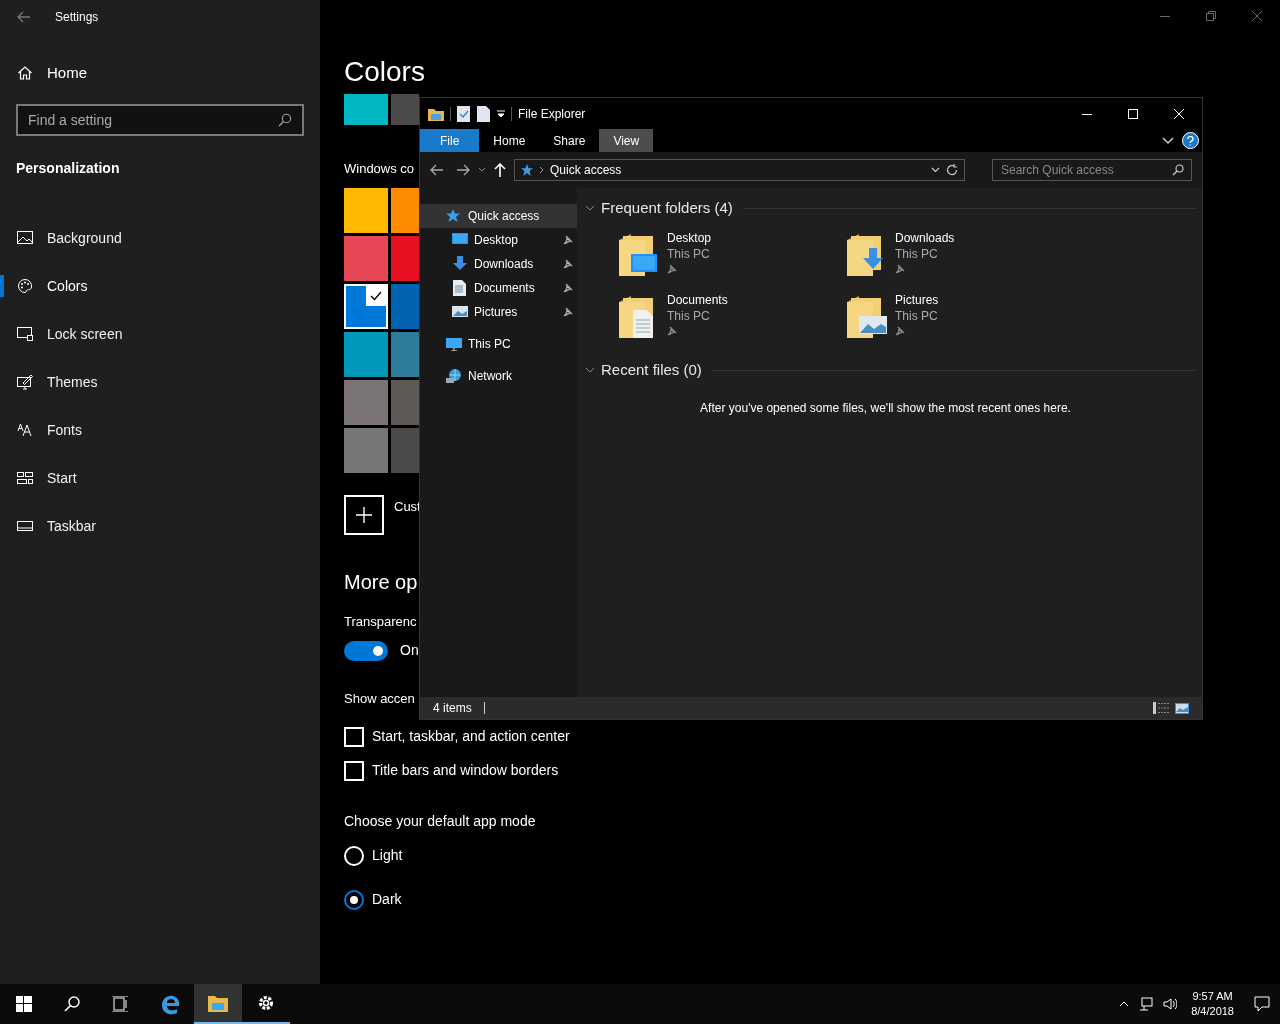 This screenshot has width=1280, height=1024. Describe the element at coordinates (452, 708) in the screenshot. I see `status-text: 4 items` at that location.